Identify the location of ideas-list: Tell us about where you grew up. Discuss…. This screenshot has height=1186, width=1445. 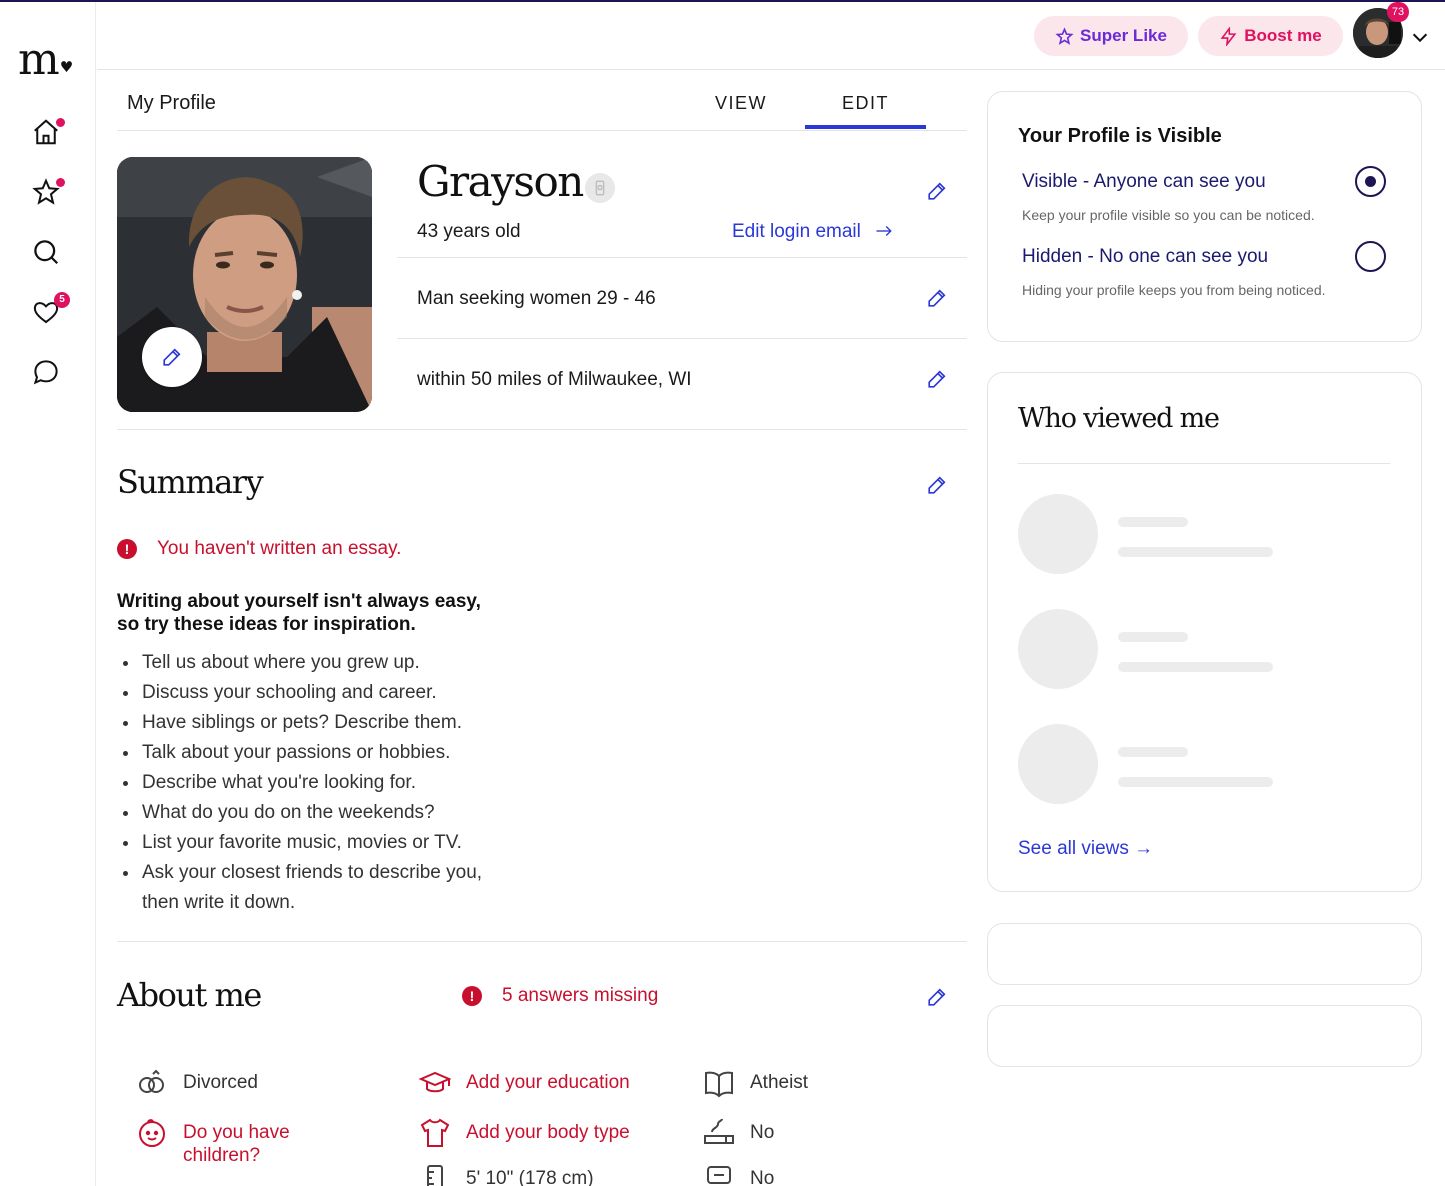
(322, 783).